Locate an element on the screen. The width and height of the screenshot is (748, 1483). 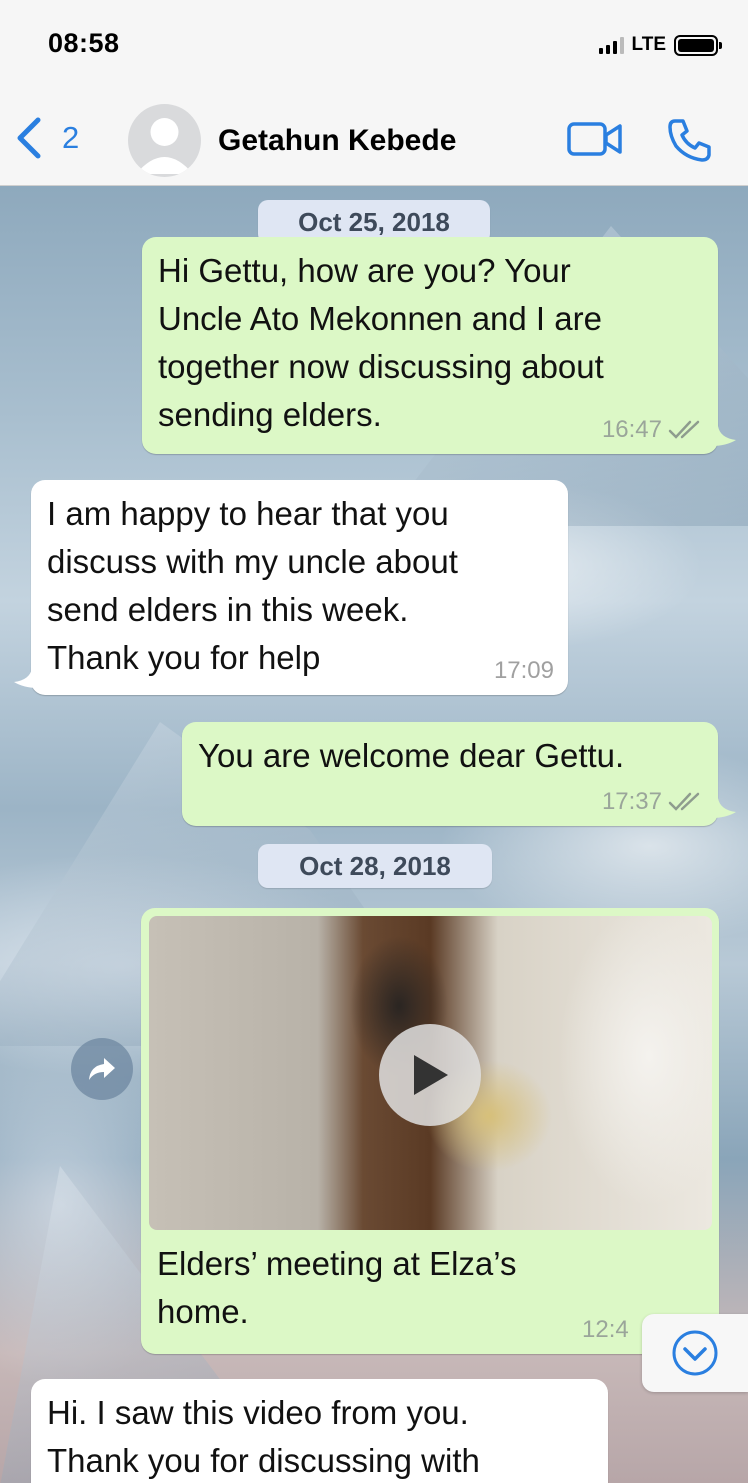
message-meta: 17:09 is located at coordinates (524, 671).